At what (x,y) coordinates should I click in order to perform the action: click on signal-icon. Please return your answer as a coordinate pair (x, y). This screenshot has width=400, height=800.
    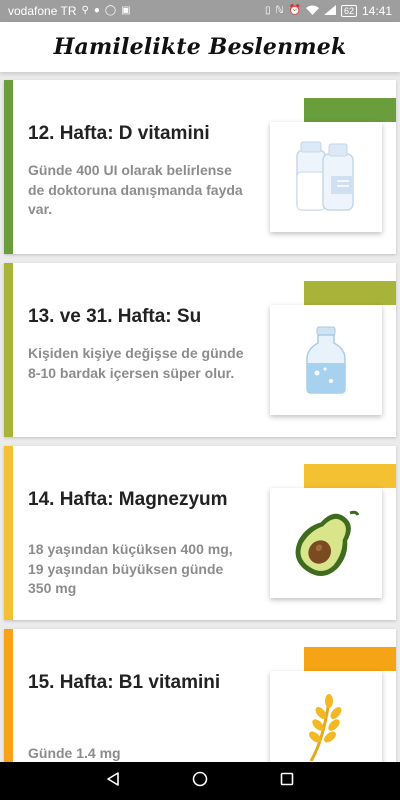
    Looking at the image, I should click on (329, 11).